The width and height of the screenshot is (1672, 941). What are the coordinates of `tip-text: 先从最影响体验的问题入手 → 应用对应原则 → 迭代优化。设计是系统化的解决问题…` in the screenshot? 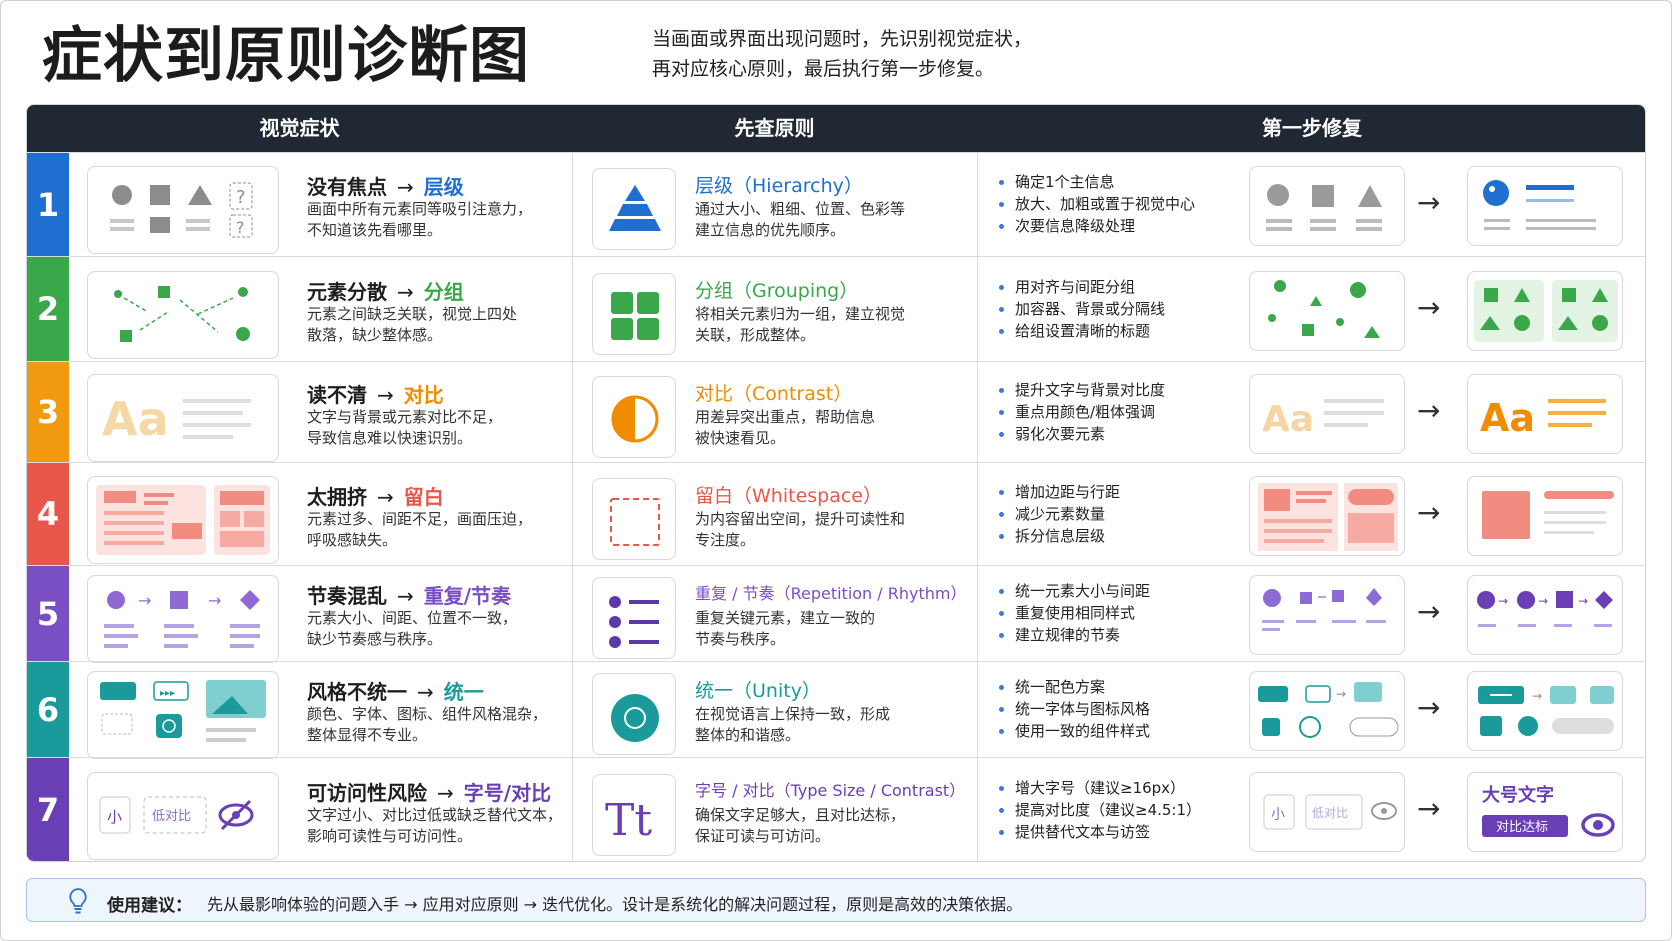 It's located at (615, 904).